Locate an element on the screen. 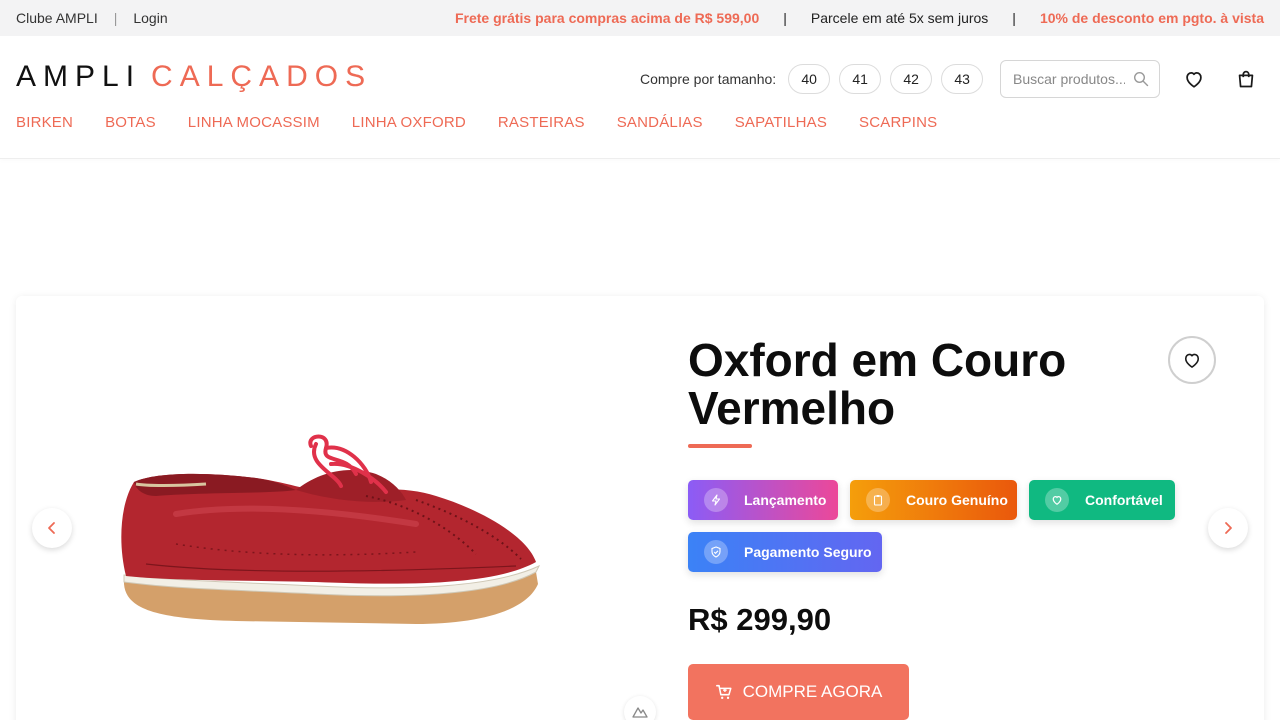 The width and height of the screenshot is (1280, 720). nav-item-botas: BOTAS is located at coordinates (130, 122).